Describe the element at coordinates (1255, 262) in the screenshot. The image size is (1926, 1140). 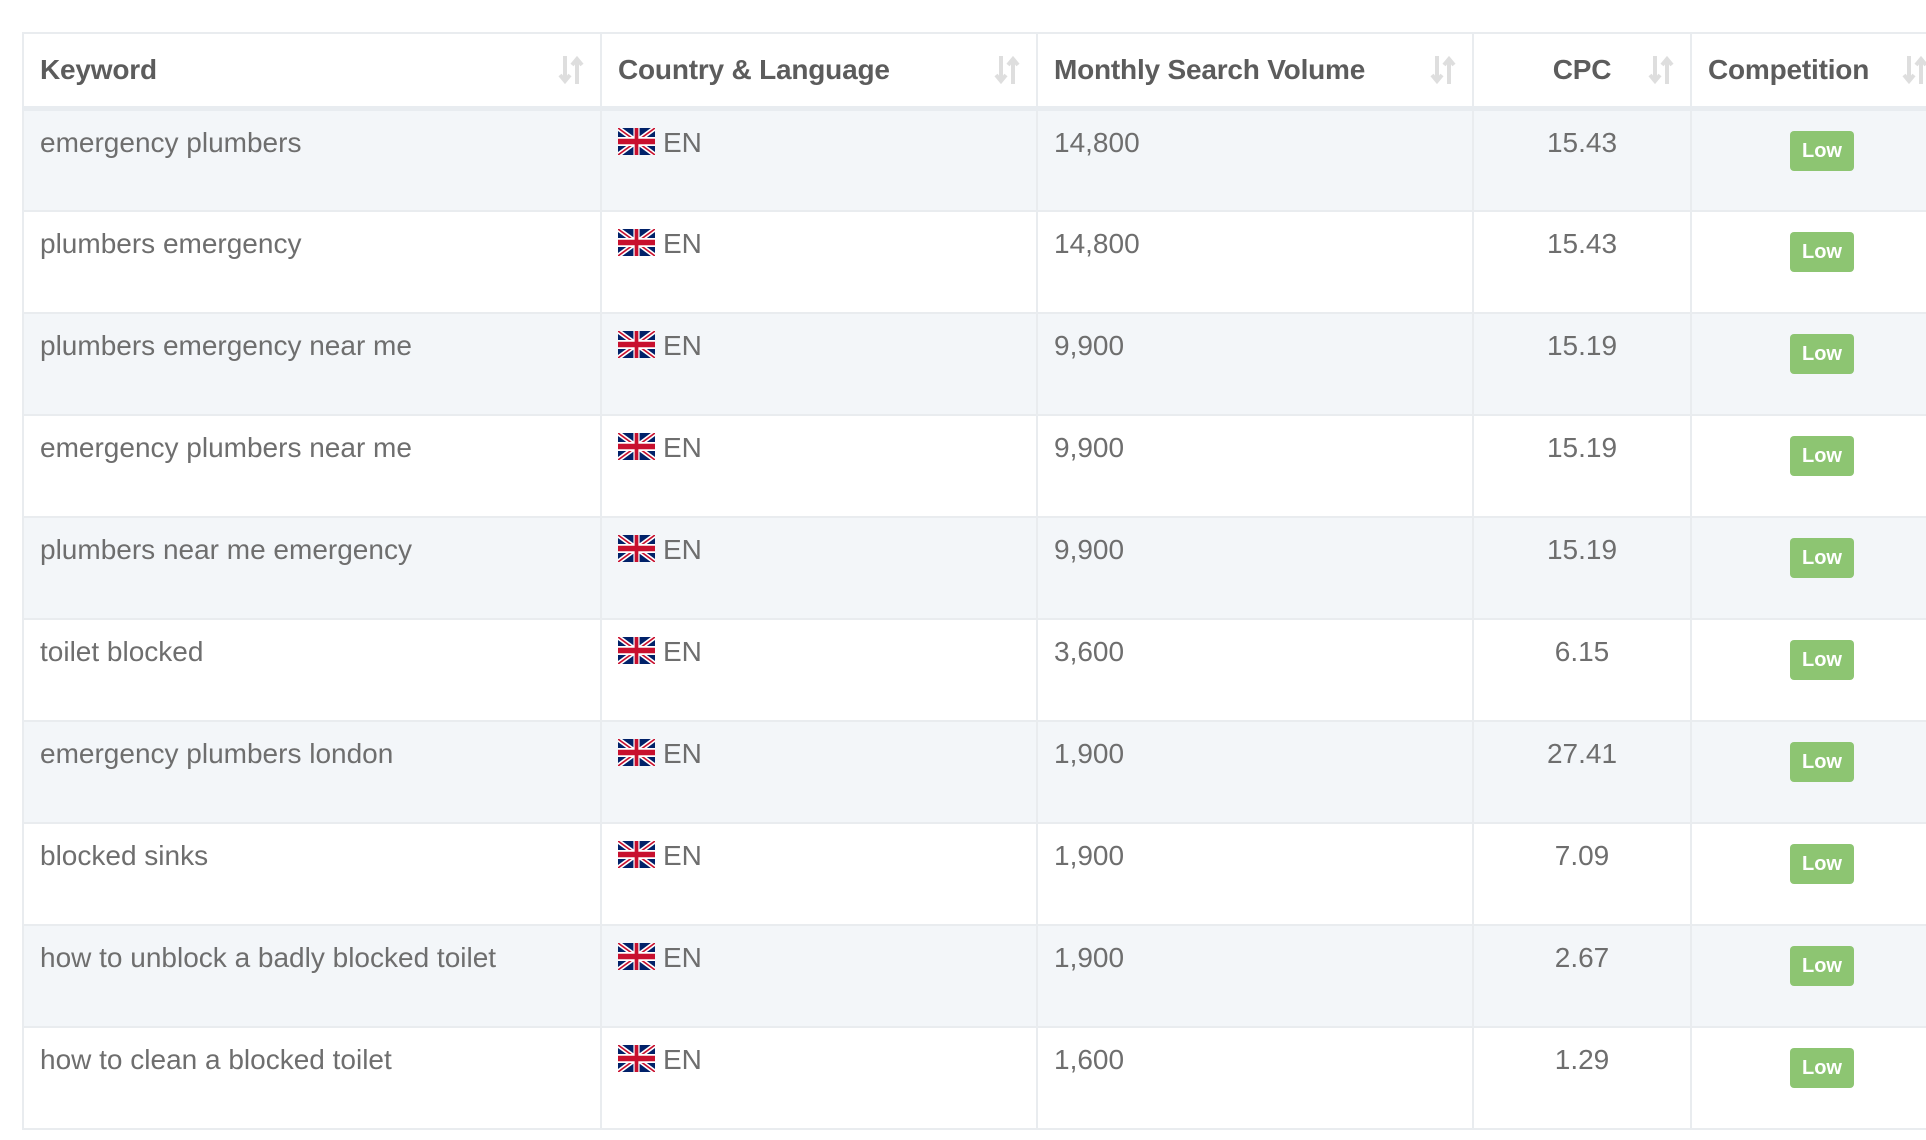
I see `search-volume-cell: 14,800` at that location.